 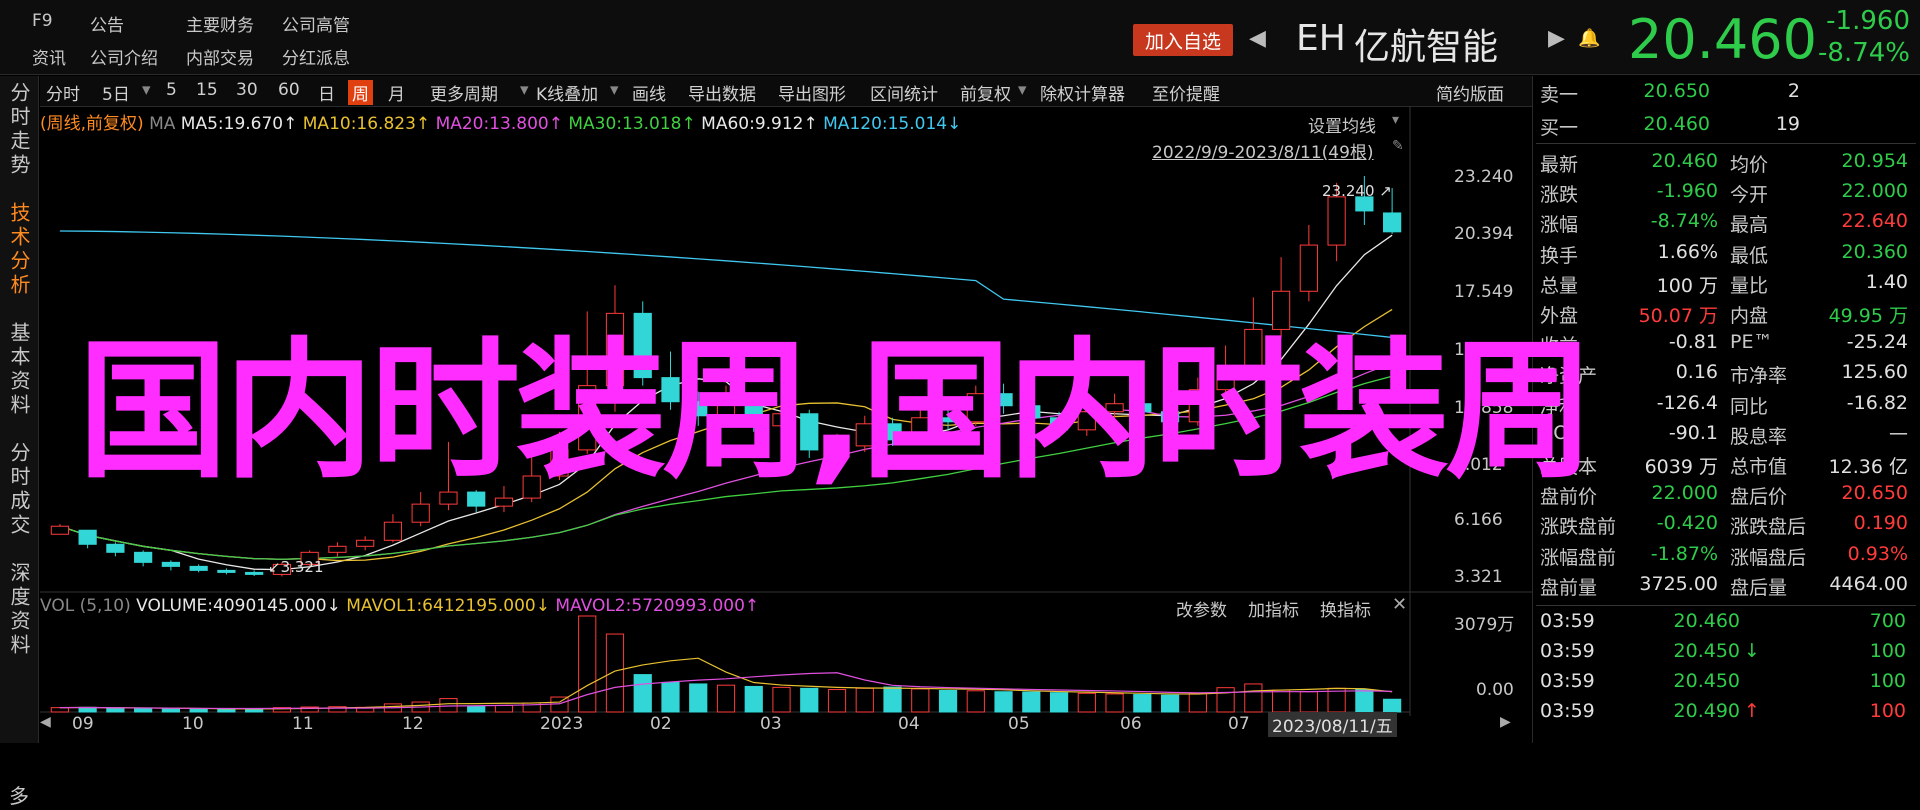 What do you see at coordinates (812, 92) in the screenshot?
I see `tb-export-image: 导出图形` at bounding box center [812, 92].